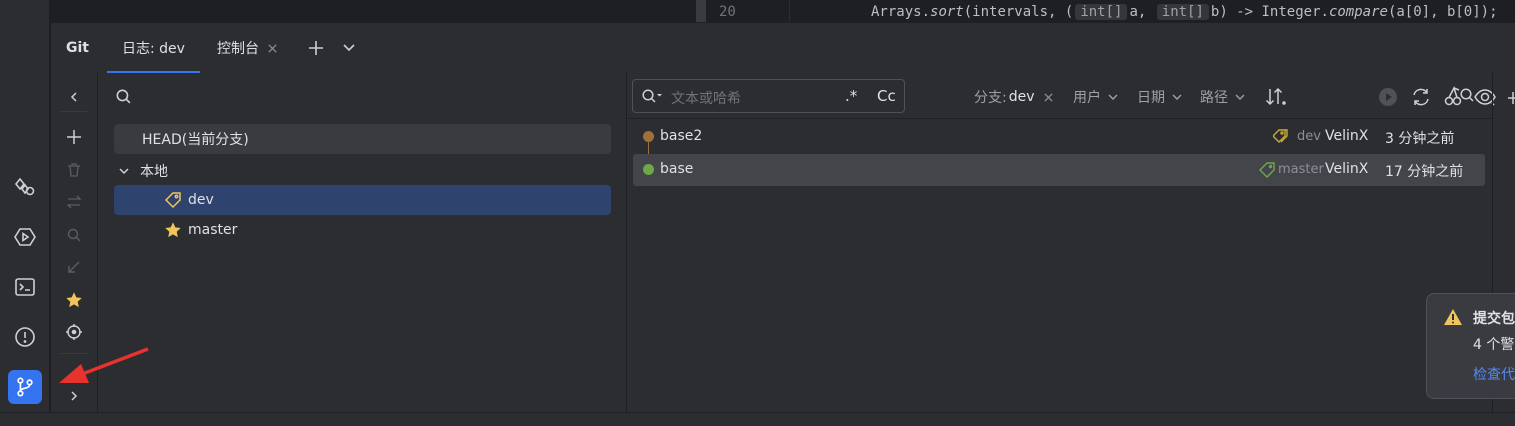  Describe the element at coordinates (1494, 319) in the screenshot. I see `notification-title: 提交包` at that location.